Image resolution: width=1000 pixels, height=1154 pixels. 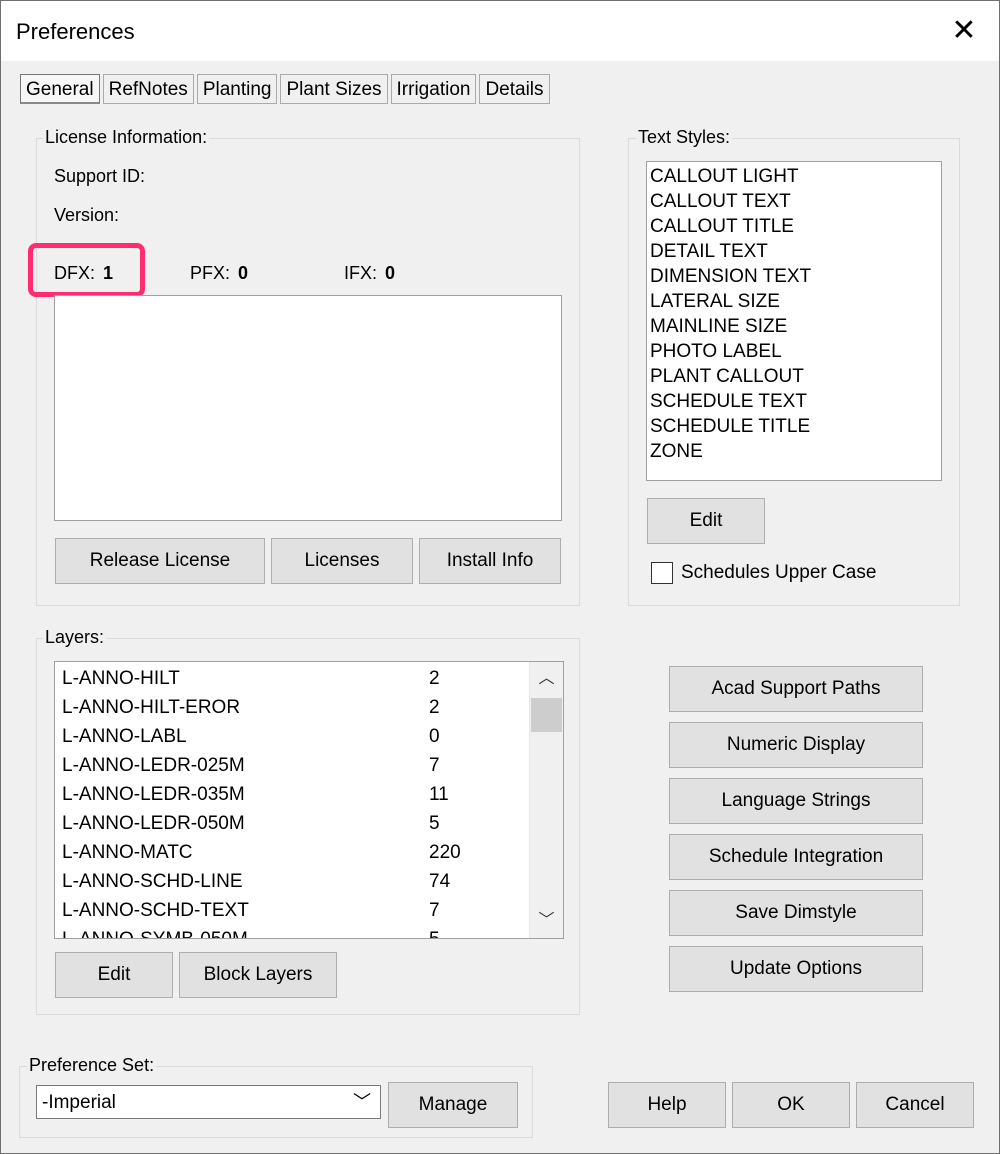 I want to click on layer-row: L-ANNO-SCHD-TEXT 7, so click(x=309, y=910).